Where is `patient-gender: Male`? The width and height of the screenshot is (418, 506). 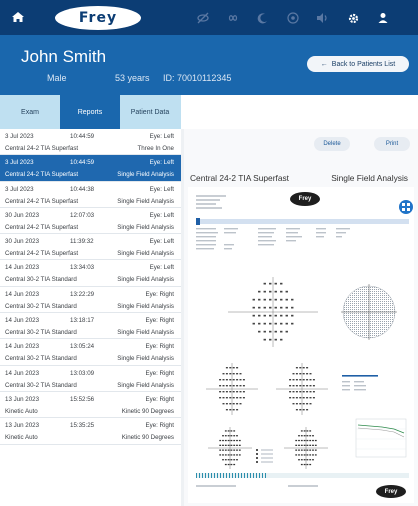
patient-gender: Male is located at coordinates (57, 78).